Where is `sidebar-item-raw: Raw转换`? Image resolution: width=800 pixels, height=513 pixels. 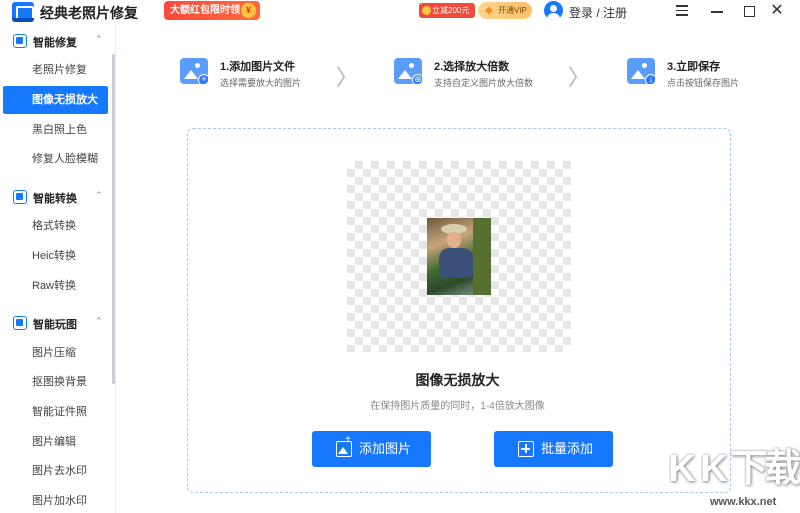 sidebar-item-raw: Raw转换 is located at coordinates (56, 286).